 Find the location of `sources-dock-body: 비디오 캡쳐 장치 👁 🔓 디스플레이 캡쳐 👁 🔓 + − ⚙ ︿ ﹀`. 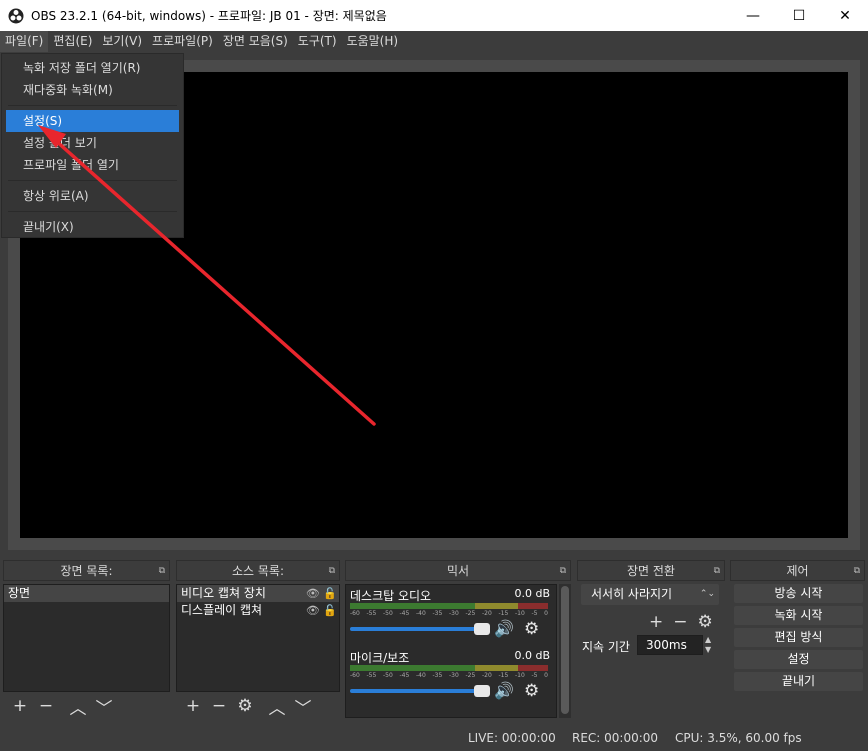

sources-dock-body: 비디오 캡쳐 장치 👁 🔓 디스플레이 캡쳐 👁 🔓 + − ⚙ ︿ ﹀ is located at coordinates (258, 652).